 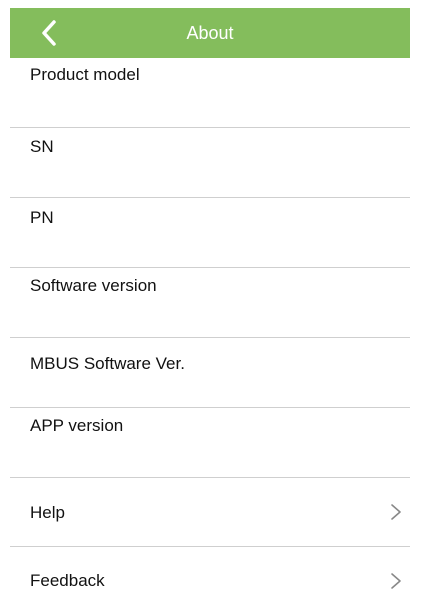 What do you see at coordinates (210, 93) in the screenshot?
I see `row-product-model: Product model` at bounding box center [210, 93].